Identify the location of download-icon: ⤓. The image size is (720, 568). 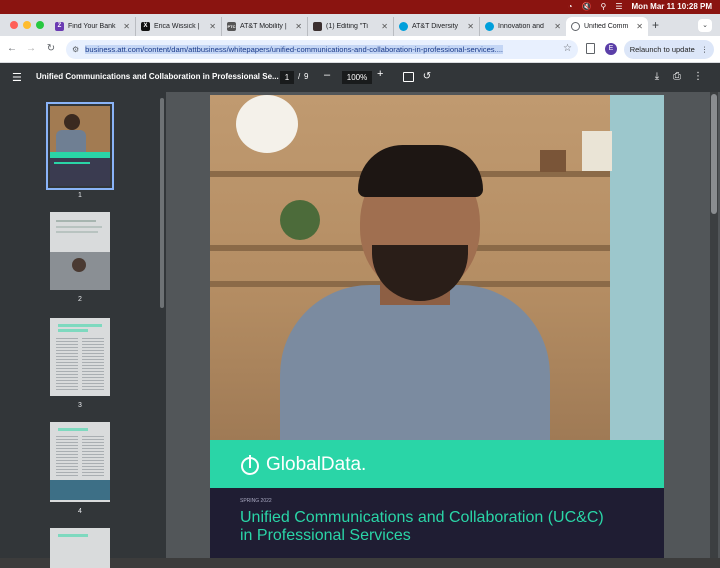
(657, 76).